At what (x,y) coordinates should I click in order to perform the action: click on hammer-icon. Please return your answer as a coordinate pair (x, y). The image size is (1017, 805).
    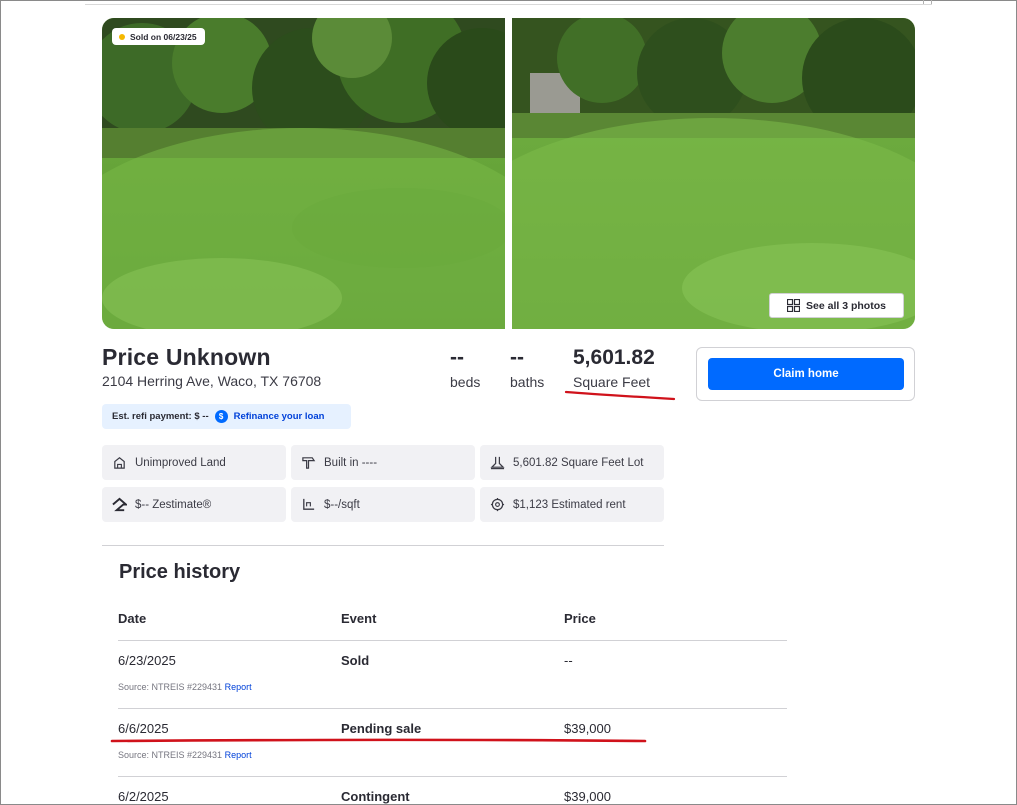
    Looking at the image, I should click on (308, 463).